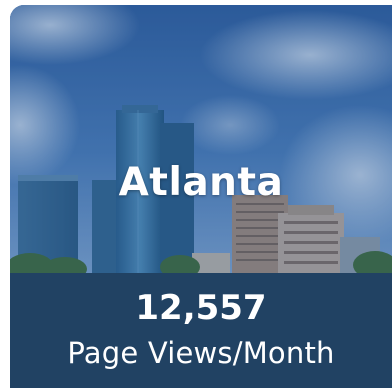 The height and width of the screenshot is (388, 392). Describe the element at coordinates (201, 353) in the screenshot. I see `page-views-label: Page Views/Month` at that location.